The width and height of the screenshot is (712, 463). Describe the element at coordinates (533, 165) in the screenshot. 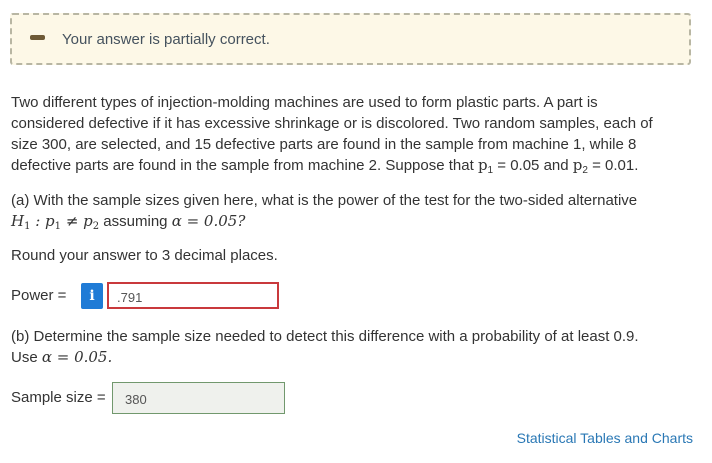

I see `p1-value: = 0.05 and` at that location.